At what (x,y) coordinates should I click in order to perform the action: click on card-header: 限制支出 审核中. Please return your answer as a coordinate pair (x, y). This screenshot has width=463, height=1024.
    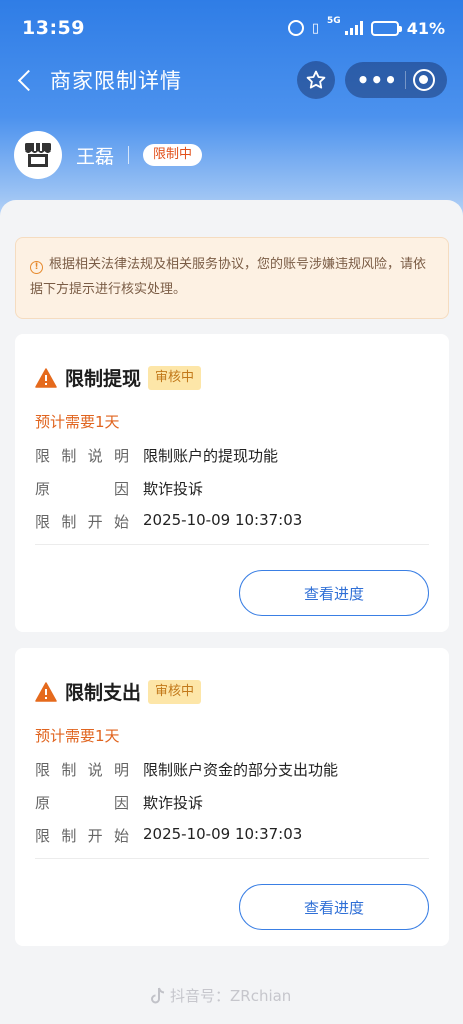
    Looking at the image, I should click on (118, 691).